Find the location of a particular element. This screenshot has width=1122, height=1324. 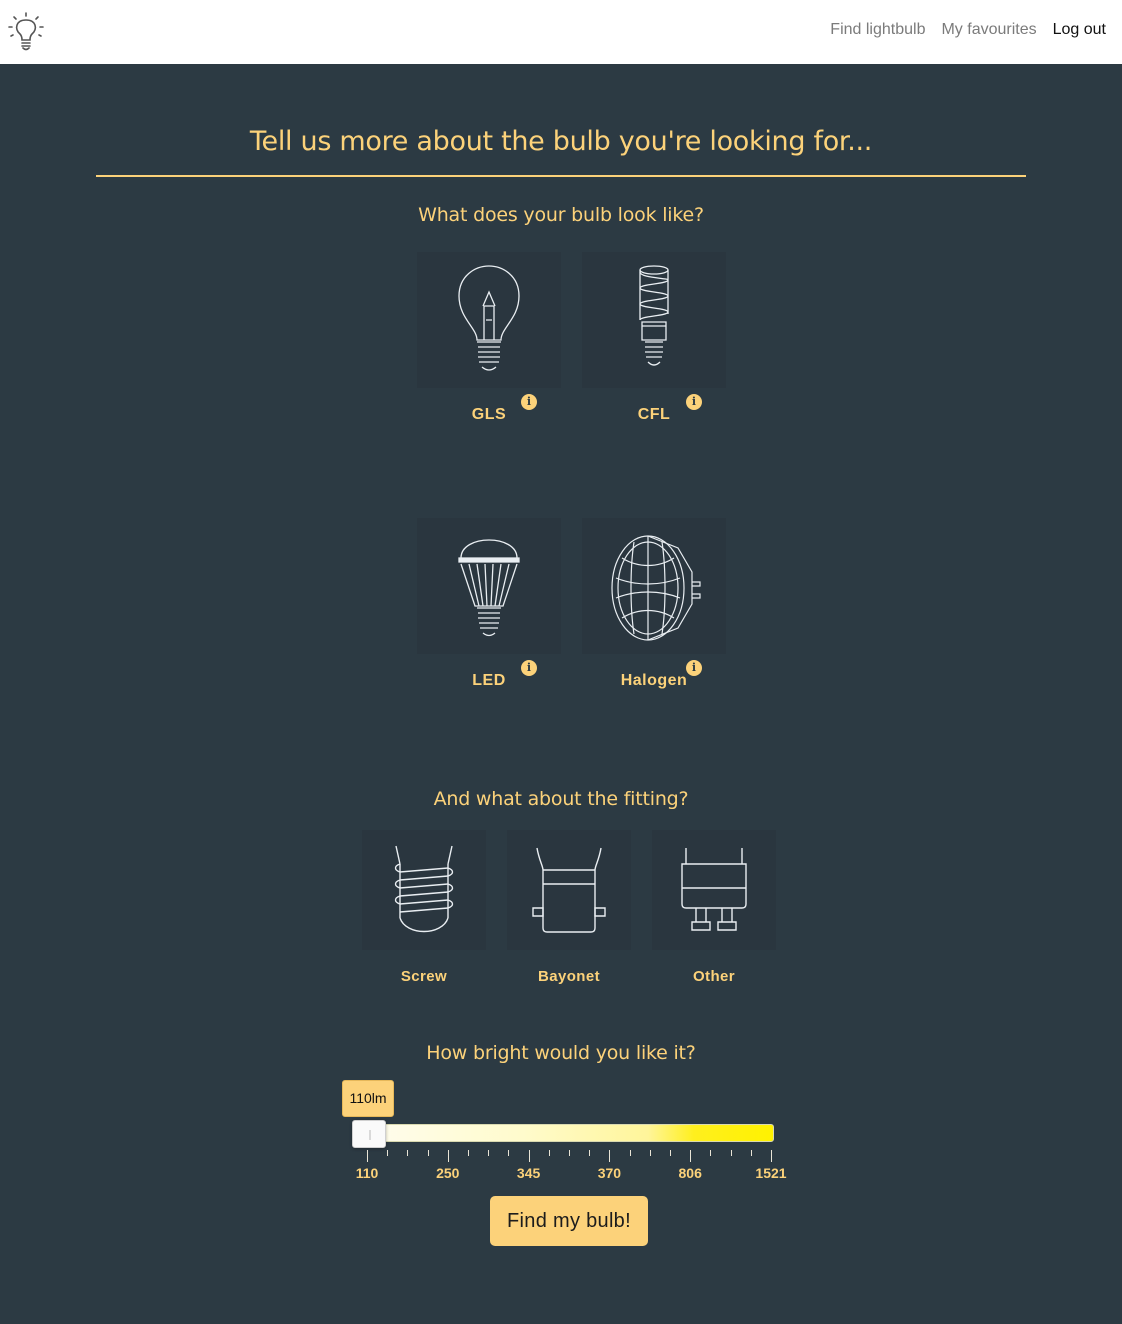

cfl-bulb-tile is located at coordinates (654, 320).